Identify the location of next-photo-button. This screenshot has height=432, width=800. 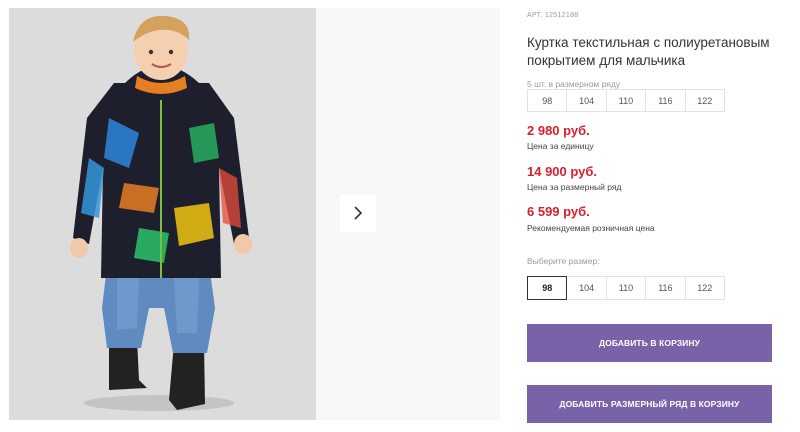
(358, 213).